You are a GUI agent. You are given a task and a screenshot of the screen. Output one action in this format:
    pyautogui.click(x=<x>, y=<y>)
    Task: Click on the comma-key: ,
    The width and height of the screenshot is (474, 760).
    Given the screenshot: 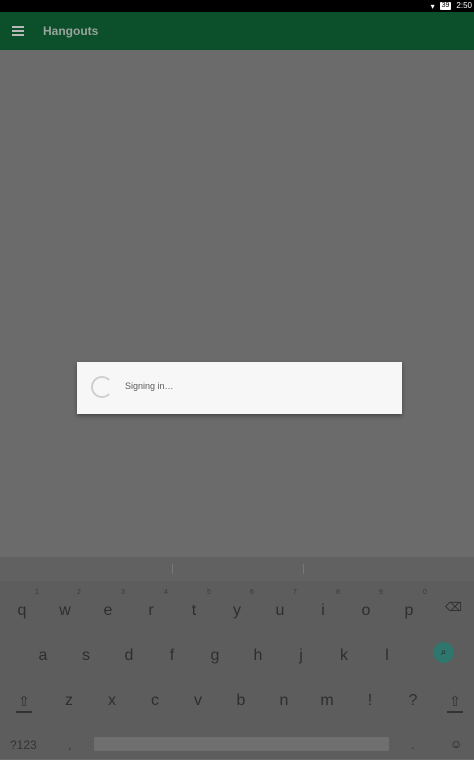 What is the action you would take?
    pyautogui.click(x=69, y=745)
    